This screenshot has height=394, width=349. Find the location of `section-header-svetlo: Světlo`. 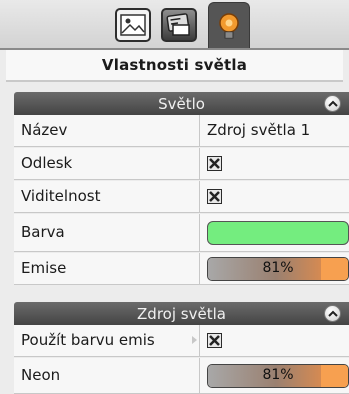

section-header-svetlo: Světlo is located at coordinates (181, 103).